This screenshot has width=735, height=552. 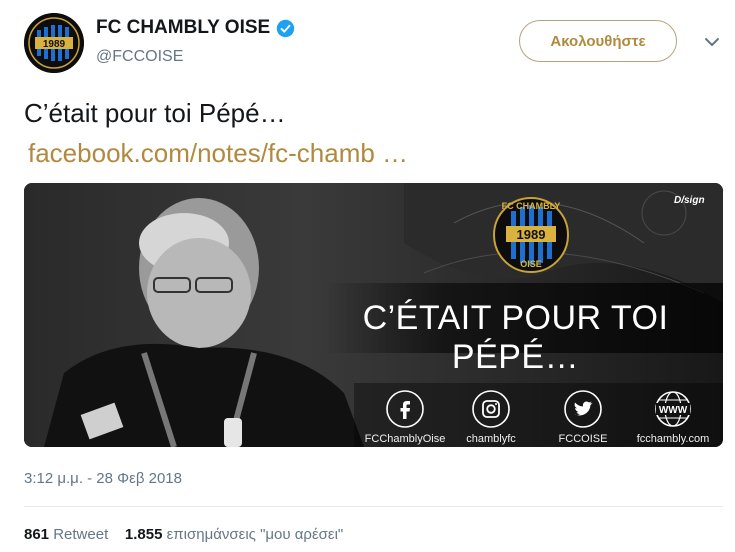 I want to click on verified-badge-icon, so click(x=285, y=28).